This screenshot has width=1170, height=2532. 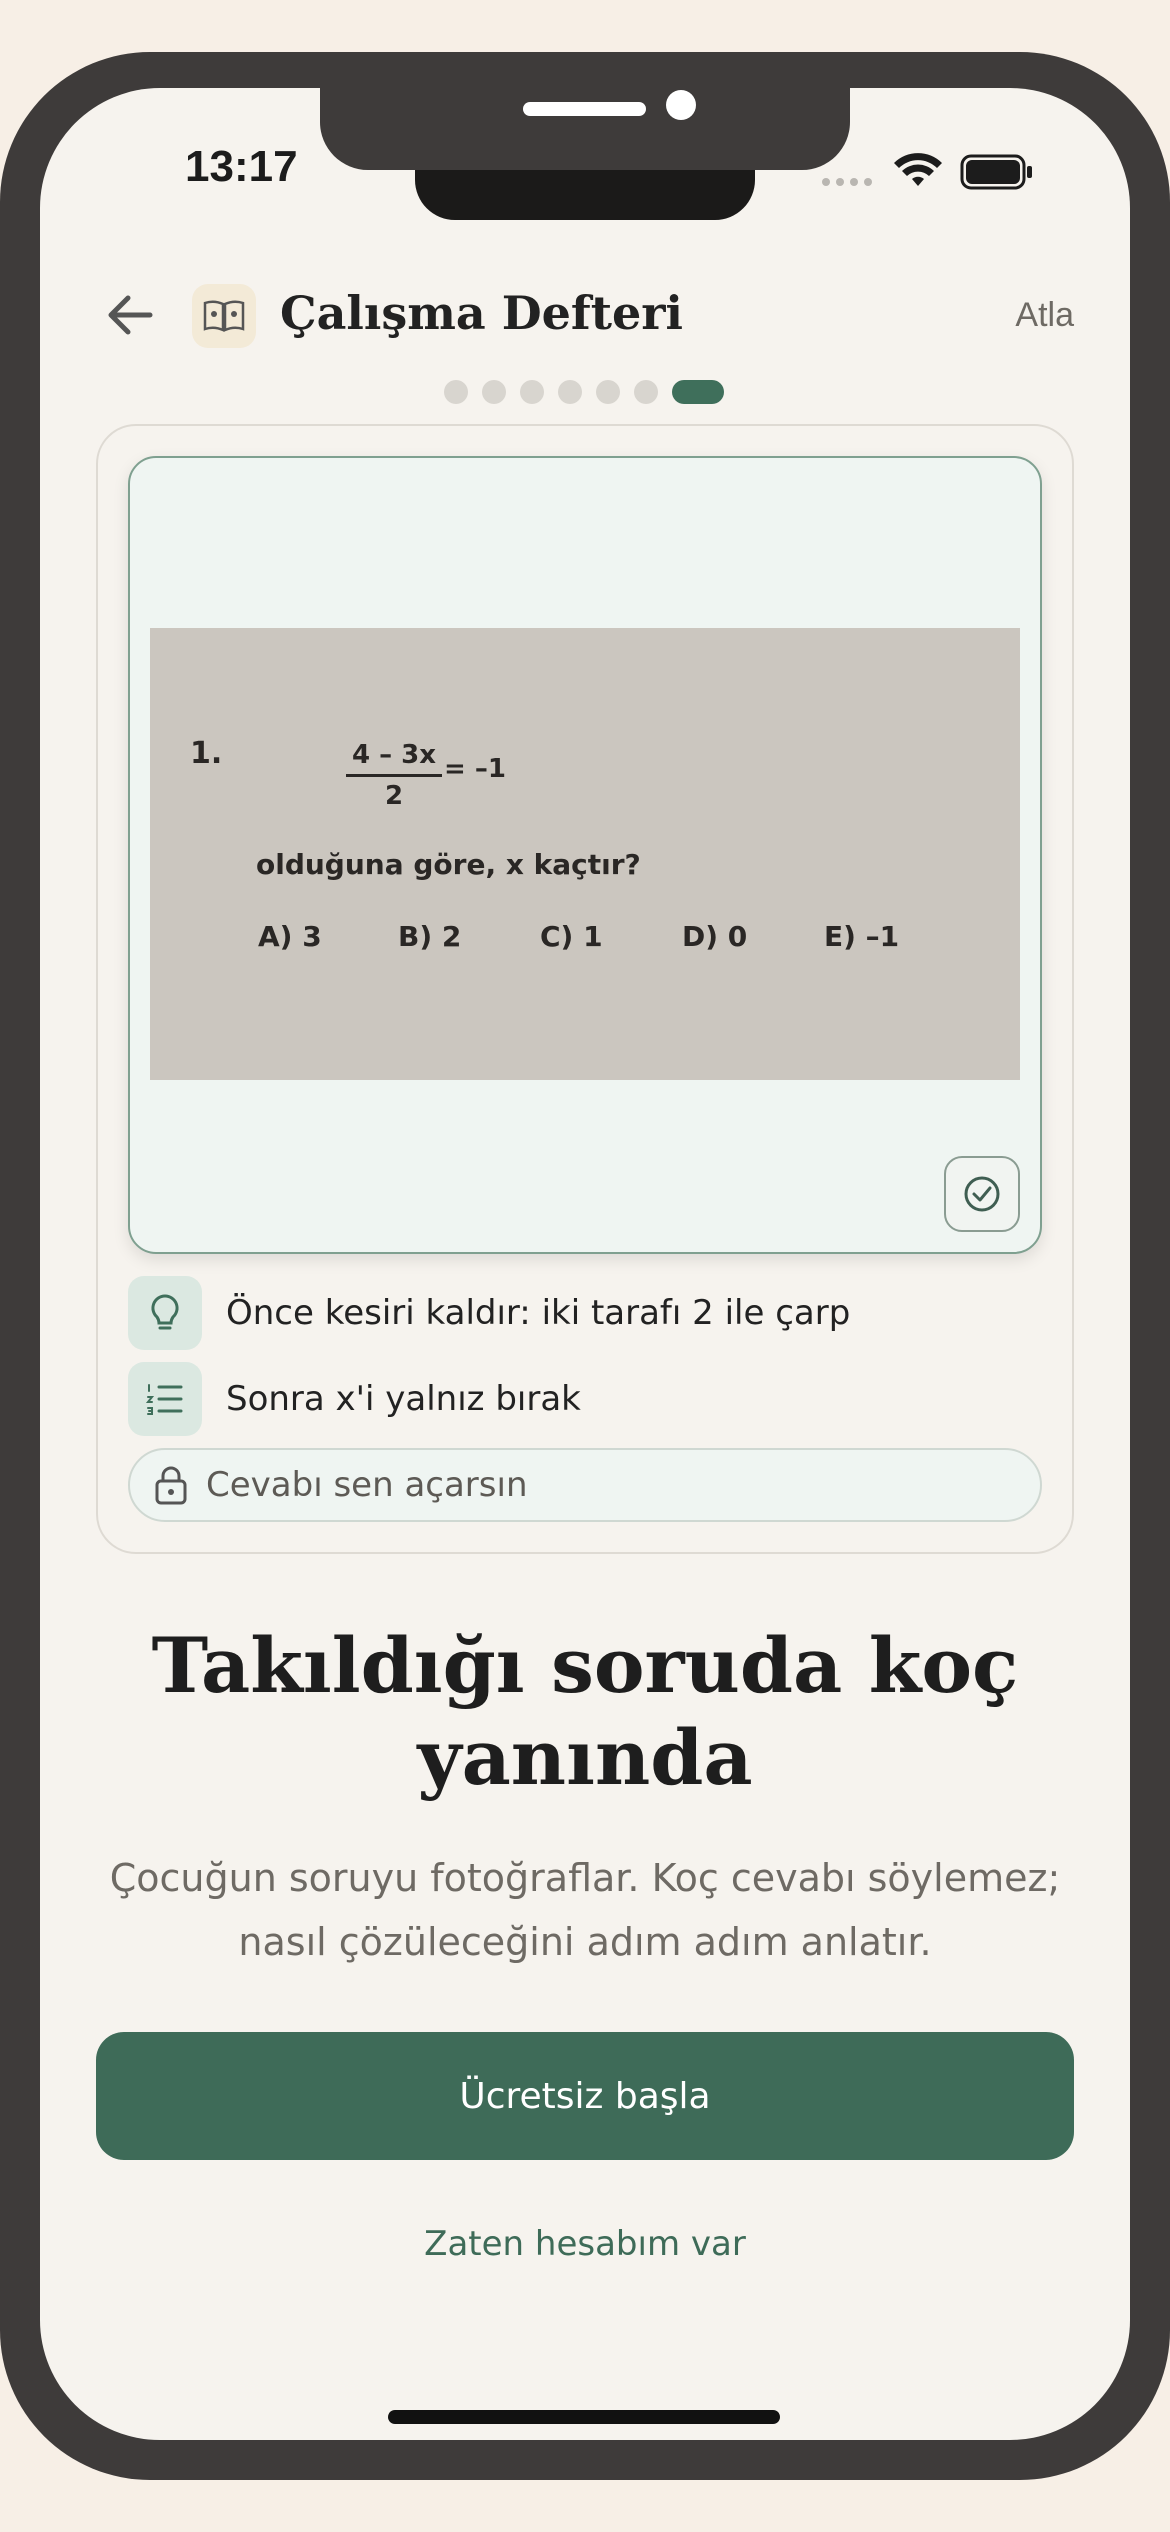 What do you see at coordinates (585, 2096) in the screenshot?
I see `start-free-button: Ücretsiz başla` at bounding box center [585, 2096].